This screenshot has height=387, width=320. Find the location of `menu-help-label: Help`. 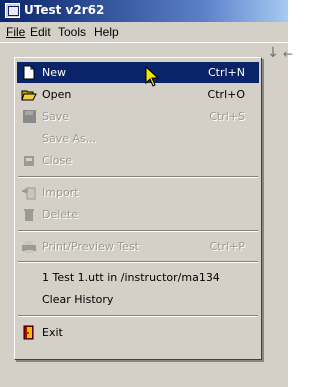

menu-help-label: Help is located at coordinates (106, 32).